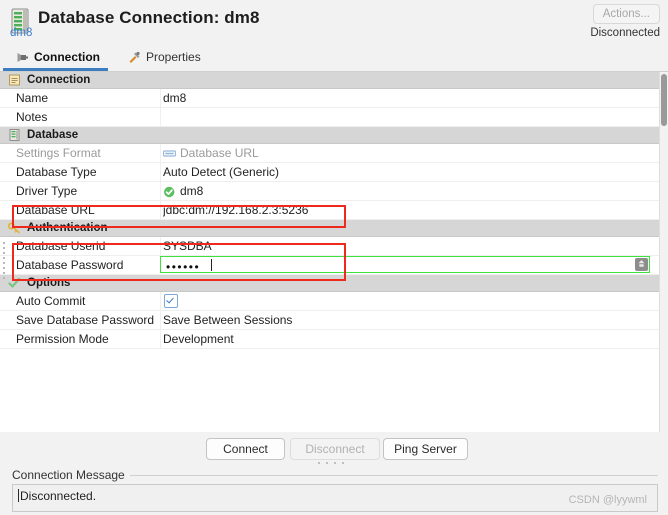  I want to click on action-button-row: Connect Disconnect Ping Server, so click(325, 450).